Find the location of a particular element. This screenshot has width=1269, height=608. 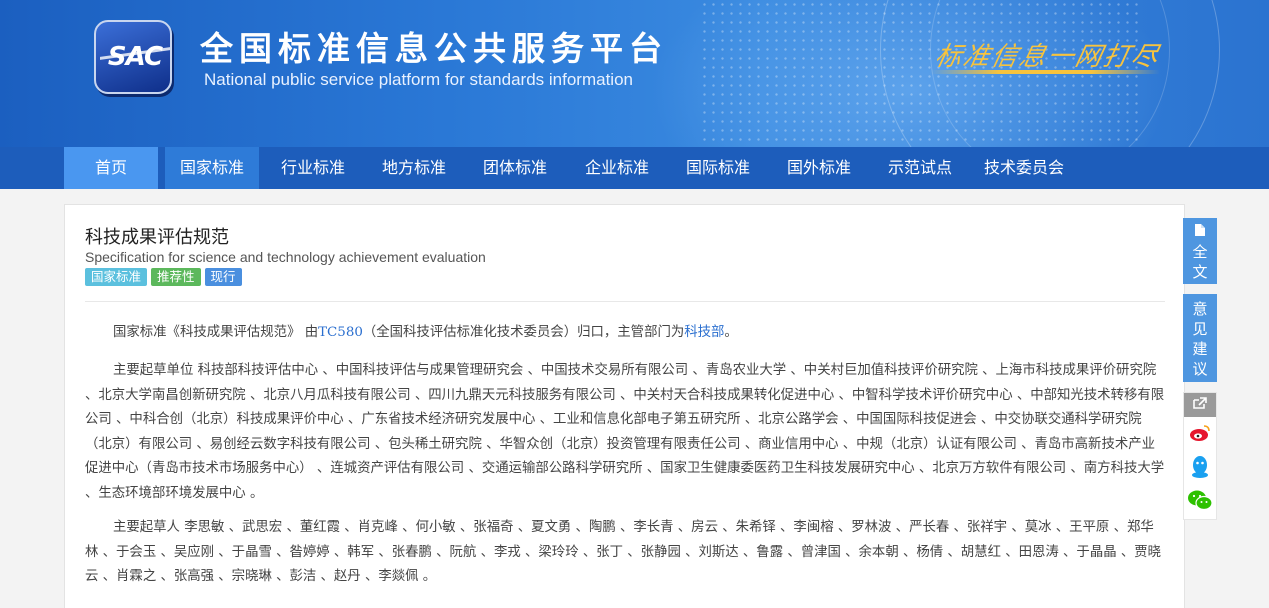

nav-home: 首页 is located at coordinates (111, 168).